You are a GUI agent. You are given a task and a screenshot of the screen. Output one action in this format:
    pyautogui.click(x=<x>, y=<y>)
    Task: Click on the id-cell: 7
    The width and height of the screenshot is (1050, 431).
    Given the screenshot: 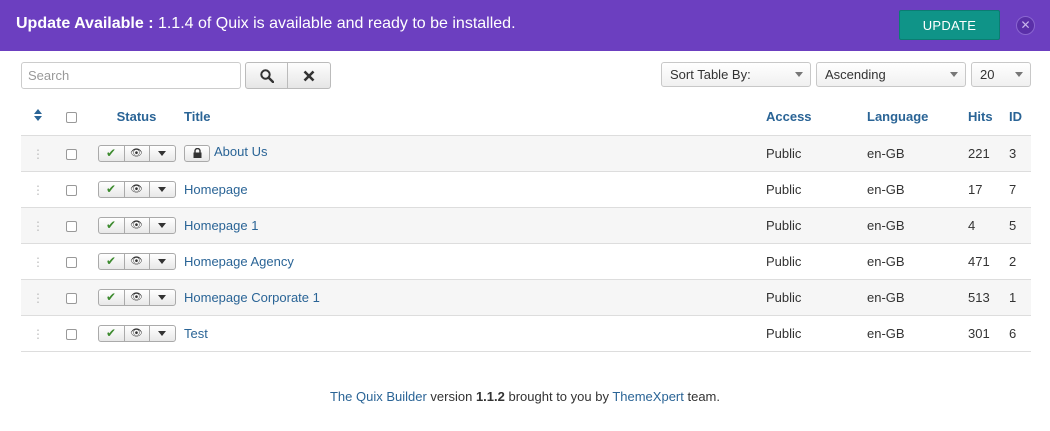 What is the action you would take?
    pyautogui.click(x=1020, y=189)
    